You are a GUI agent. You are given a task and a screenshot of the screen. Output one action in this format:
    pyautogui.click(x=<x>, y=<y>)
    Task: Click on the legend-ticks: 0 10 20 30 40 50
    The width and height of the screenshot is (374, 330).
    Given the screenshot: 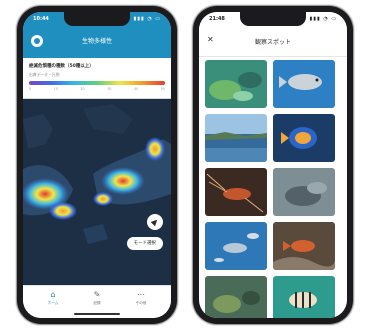 What is the action you would take?
    pyautogui.click(x=97, y=89)
    